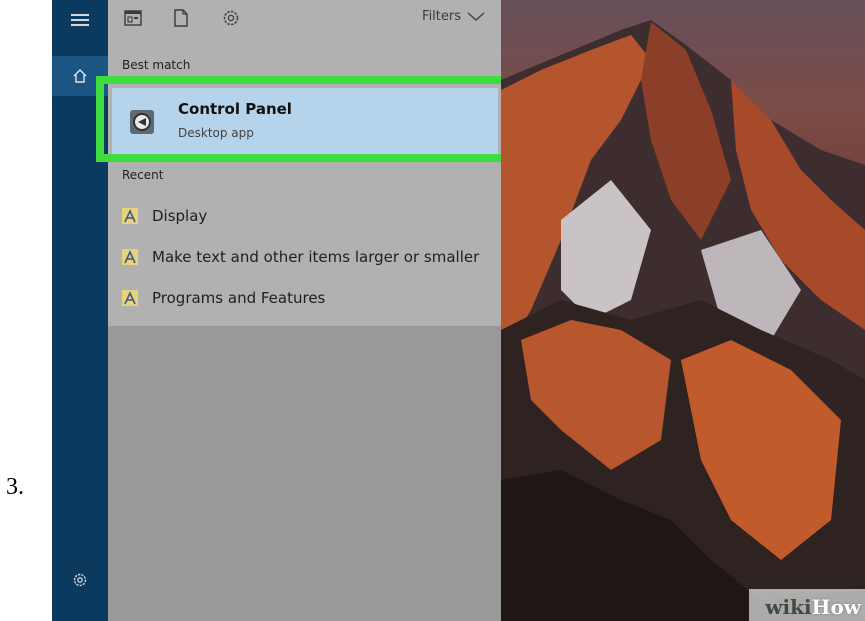 This screenshot has height=621, width=865. I want to click on watermark-how: How, so click(836, 607).